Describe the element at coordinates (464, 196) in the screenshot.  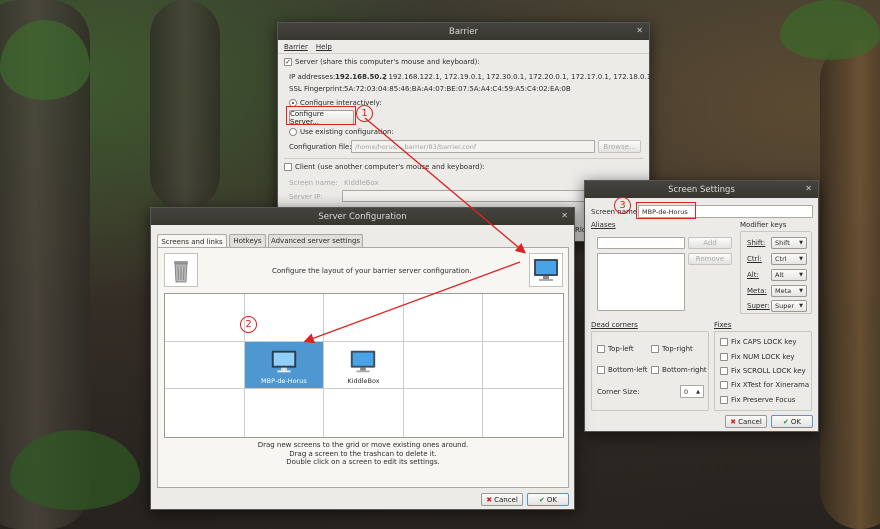
I see `server-ip-input` at that location.